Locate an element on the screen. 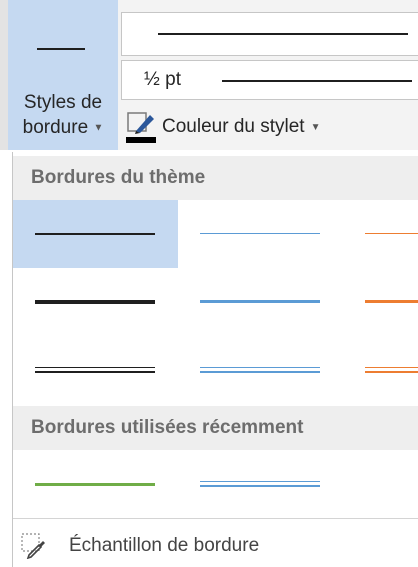 The image size is (418, 567). pen-color-button: Couleur du stylet ▼ is located at coordinates (223, 127).